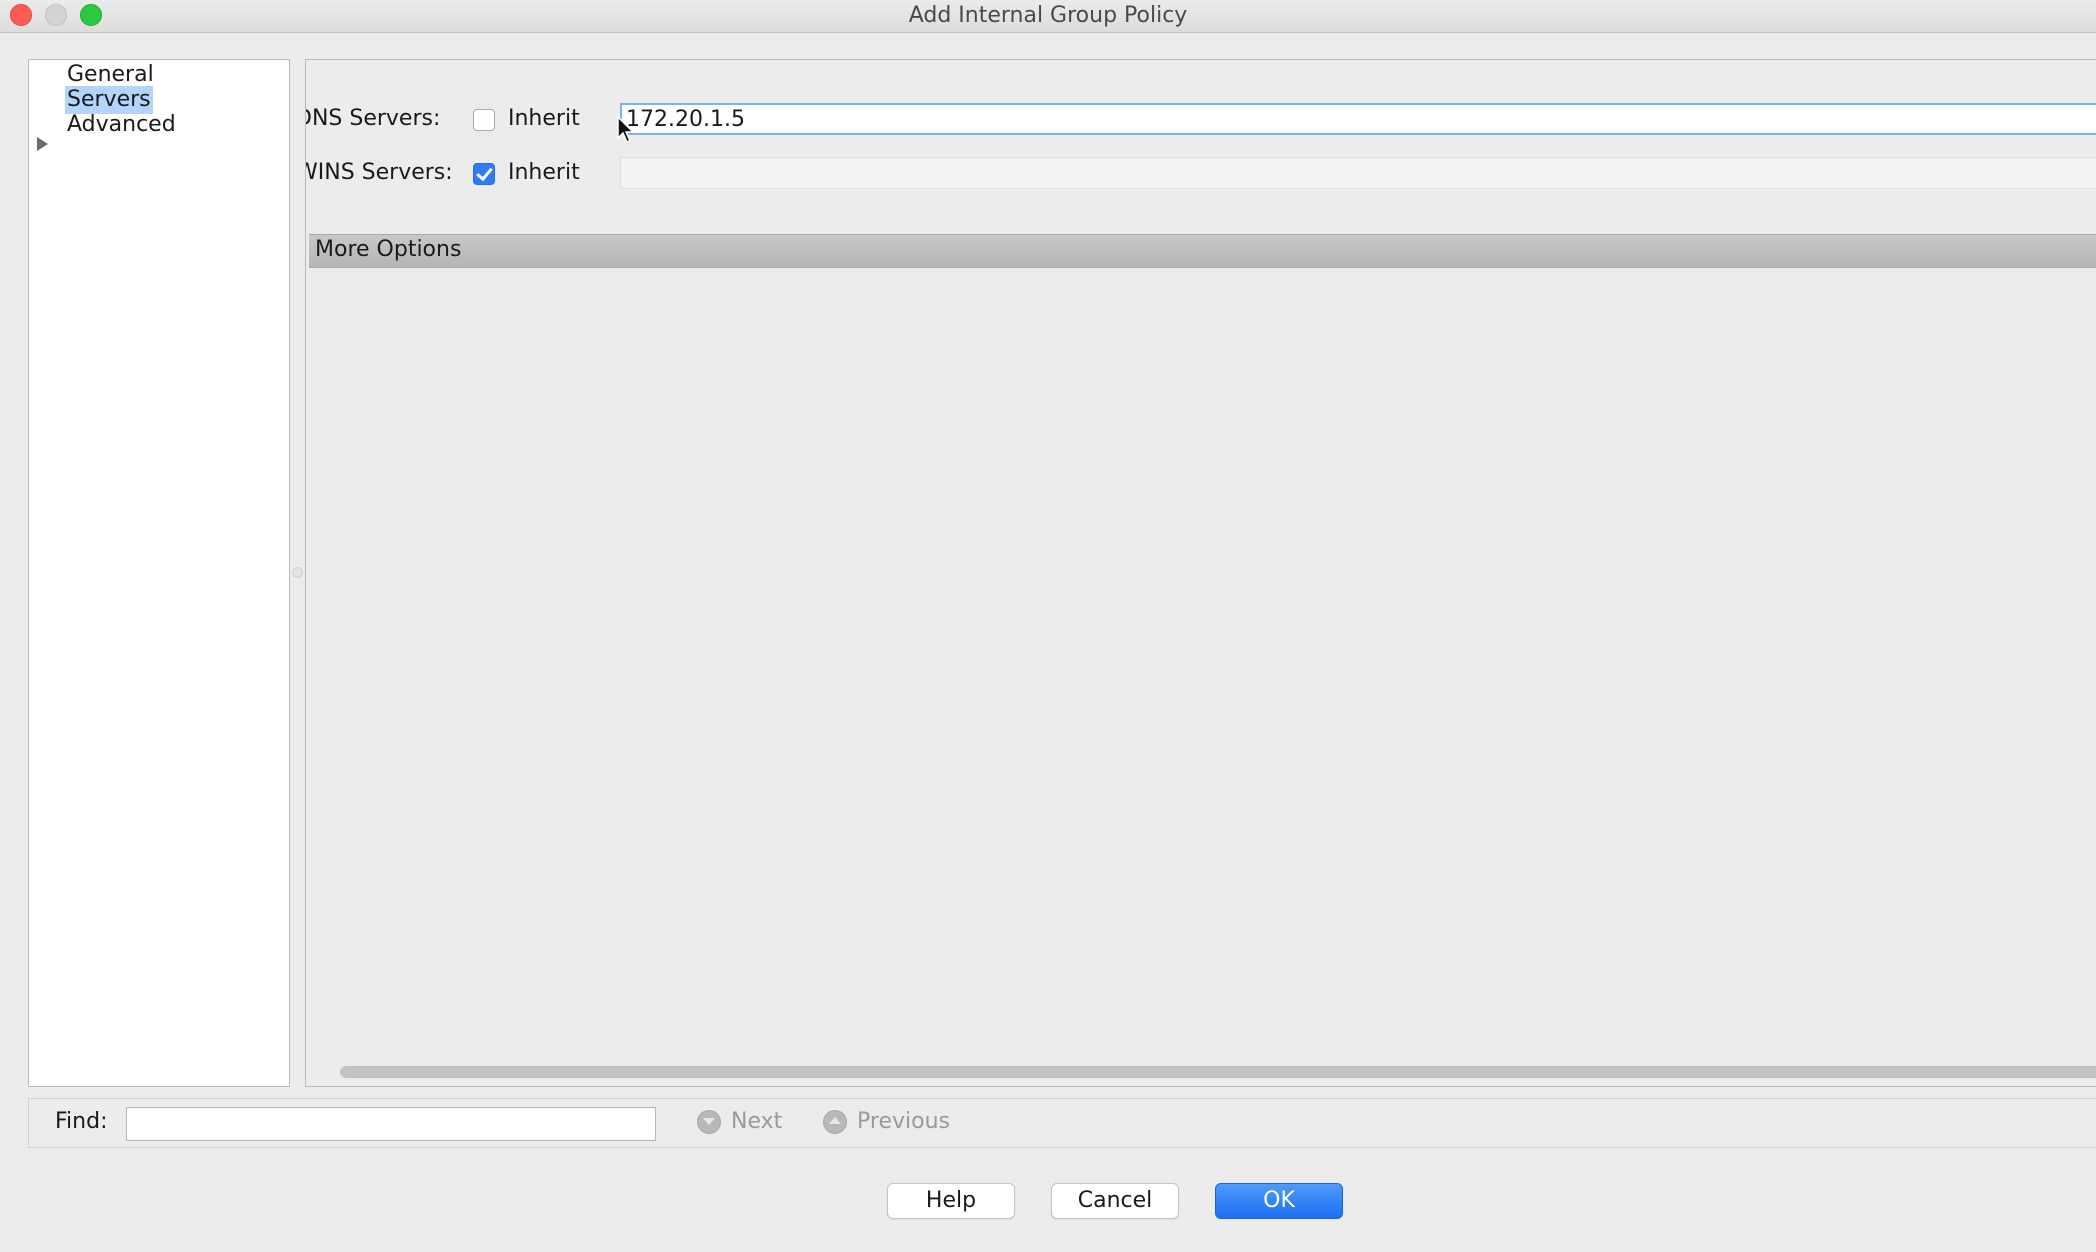  Describe the element at coordinates (81, 1121) in the screenshot. I see `find-label: Find:` at that location.